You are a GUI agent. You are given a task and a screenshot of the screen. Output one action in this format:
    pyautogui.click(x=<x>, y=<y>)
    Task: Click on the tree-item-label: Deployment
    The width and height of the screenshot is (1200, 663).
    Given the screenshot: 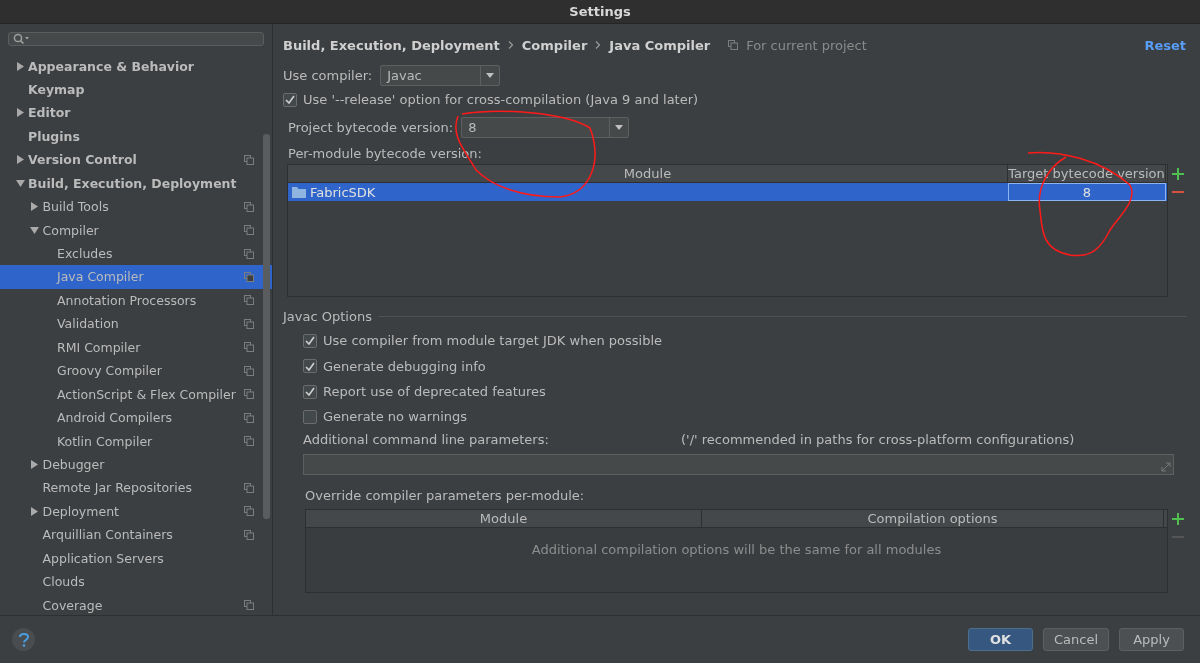 What is the action you would take?
    pyautogui.click(x=81, y=511)
    